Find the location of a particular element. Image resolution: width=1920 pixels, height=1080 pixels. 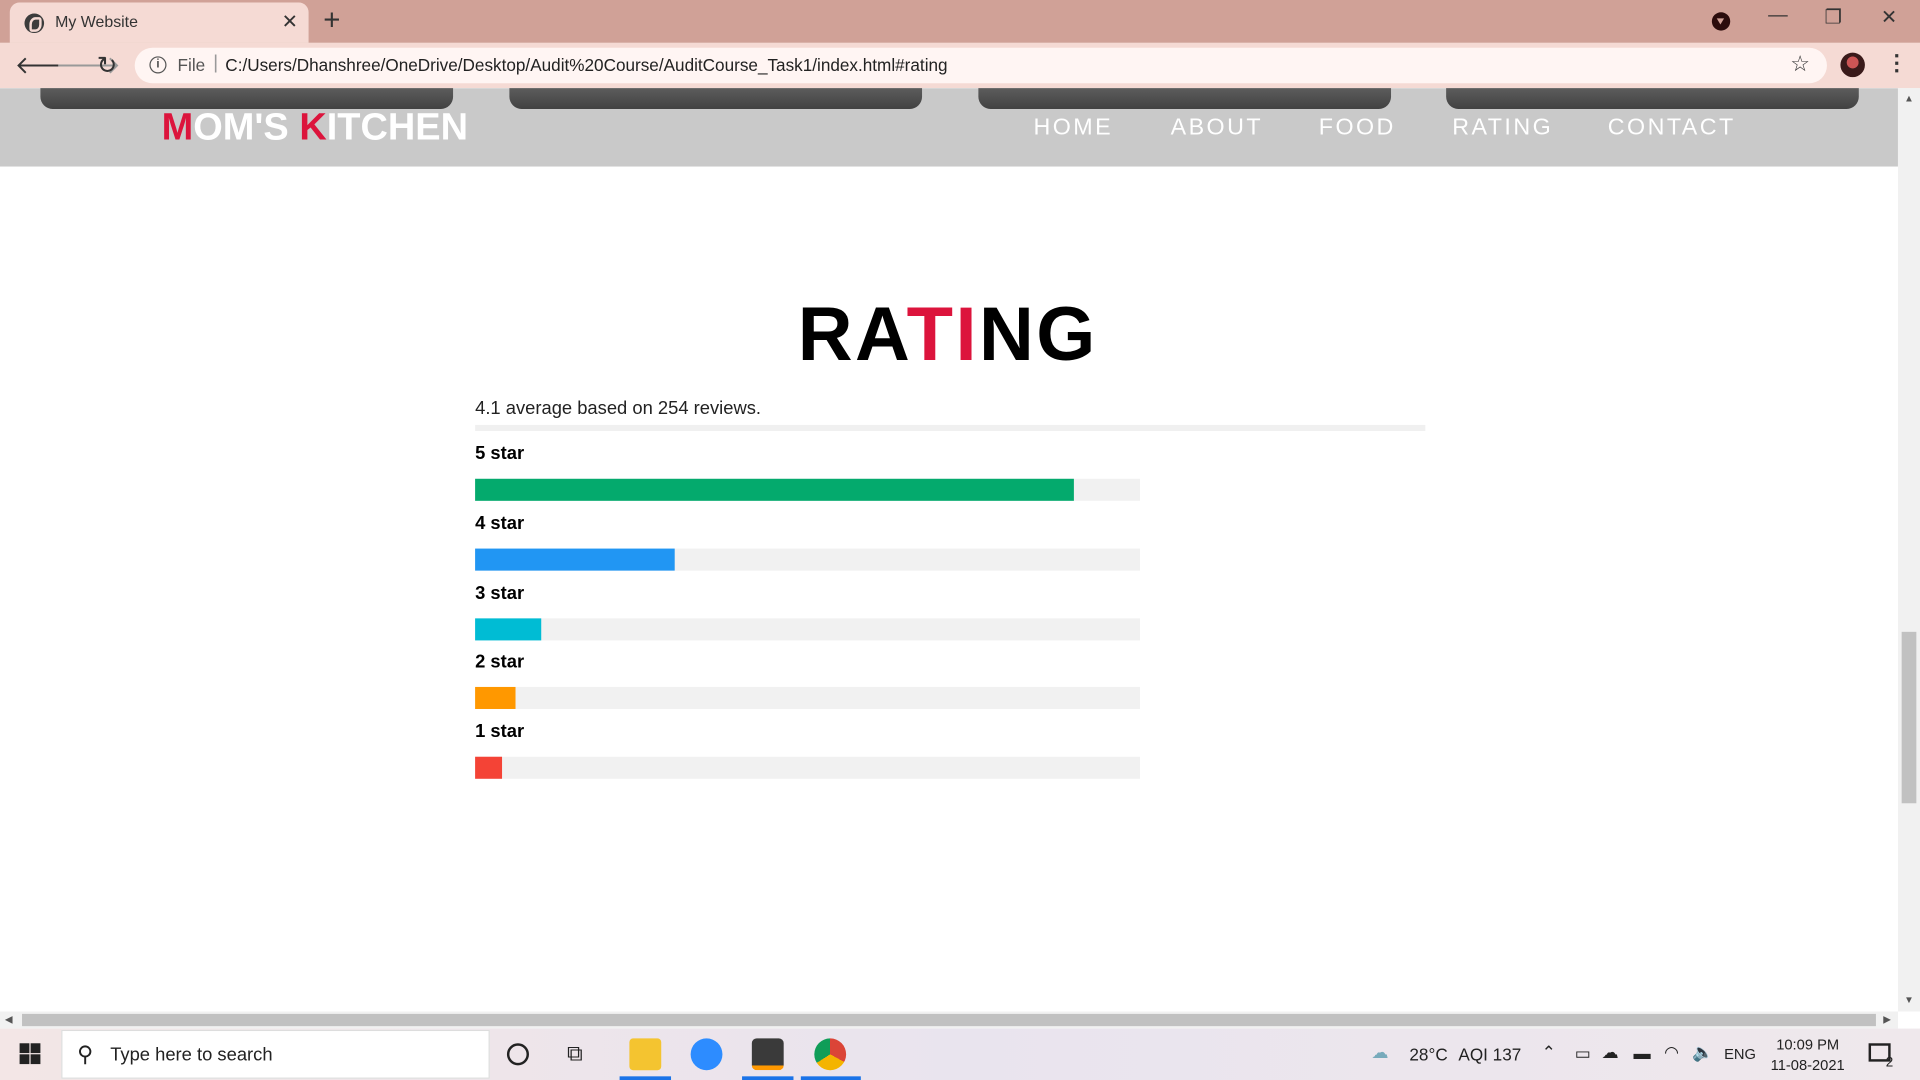

clock-date: 11-08-2021 is located at coordinates (1807, 1065).